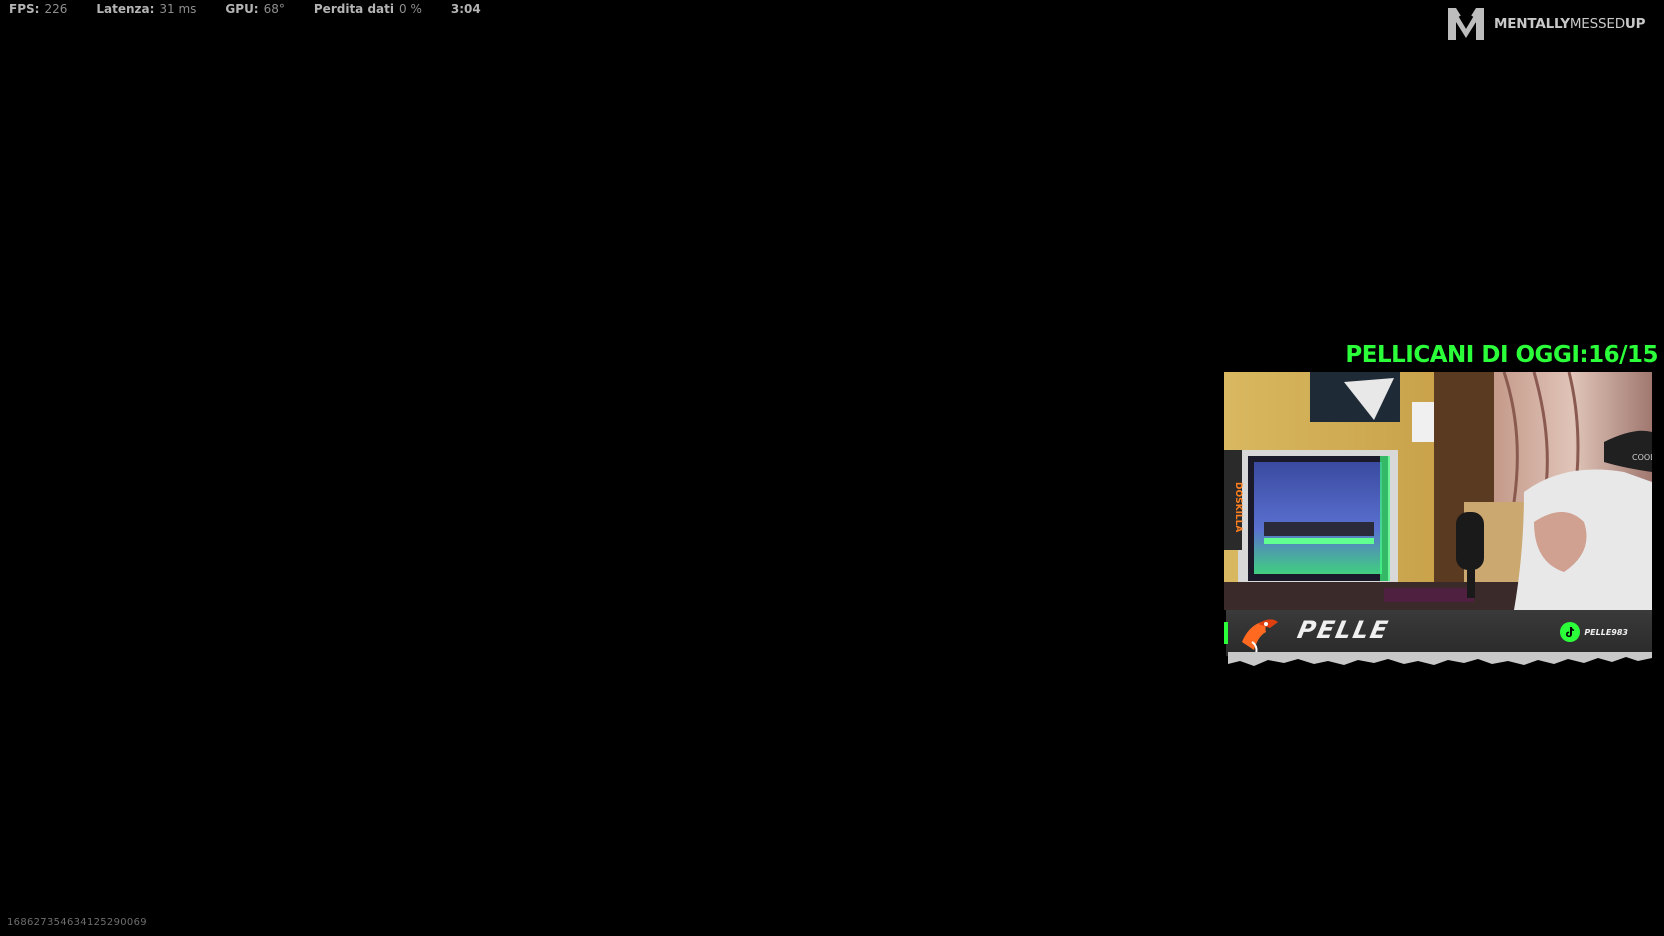  Describe the element at coordinates (1260, 637) in the screenshot. I see `bird-logo-icon` at that location.